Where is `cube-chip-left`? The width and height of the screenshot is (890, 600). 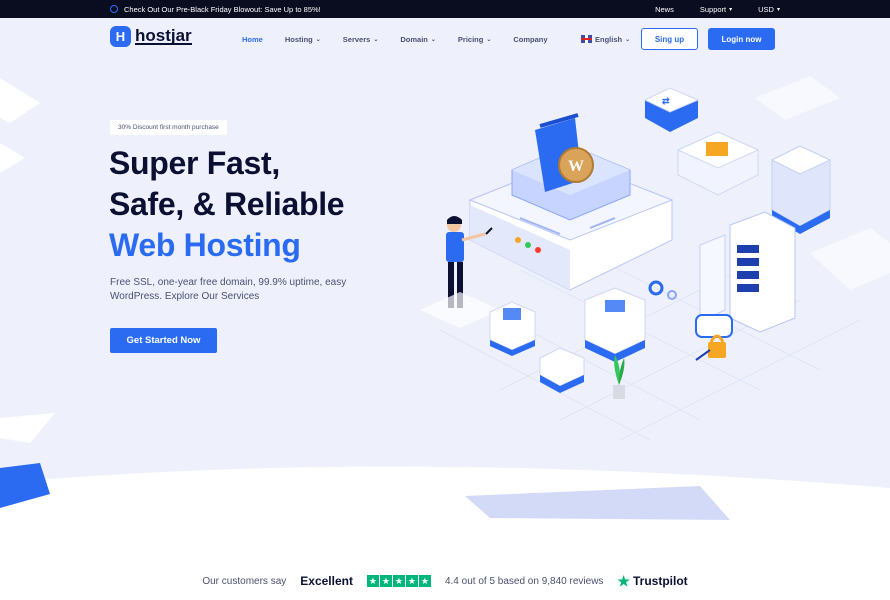
cube-chip-left is located at coordinates (512, 328).